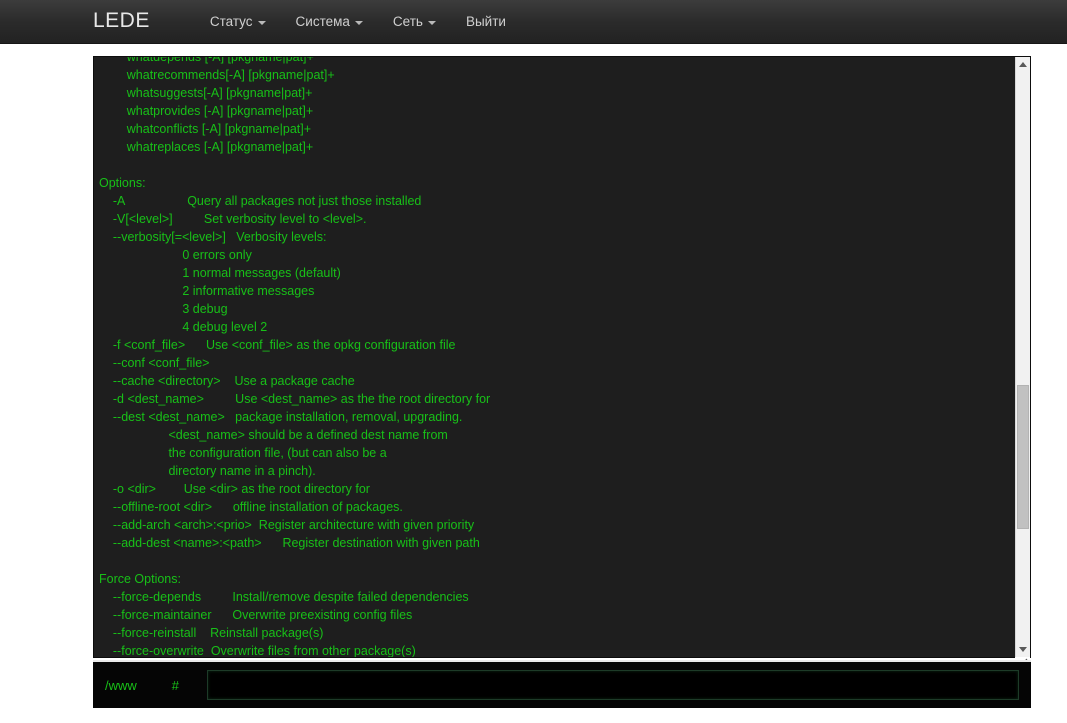 This screenshot has width=1067, height=723. I want to click on terminal-line: whatdepends [-A] [pkgname|pat]+, so click(206, 60).